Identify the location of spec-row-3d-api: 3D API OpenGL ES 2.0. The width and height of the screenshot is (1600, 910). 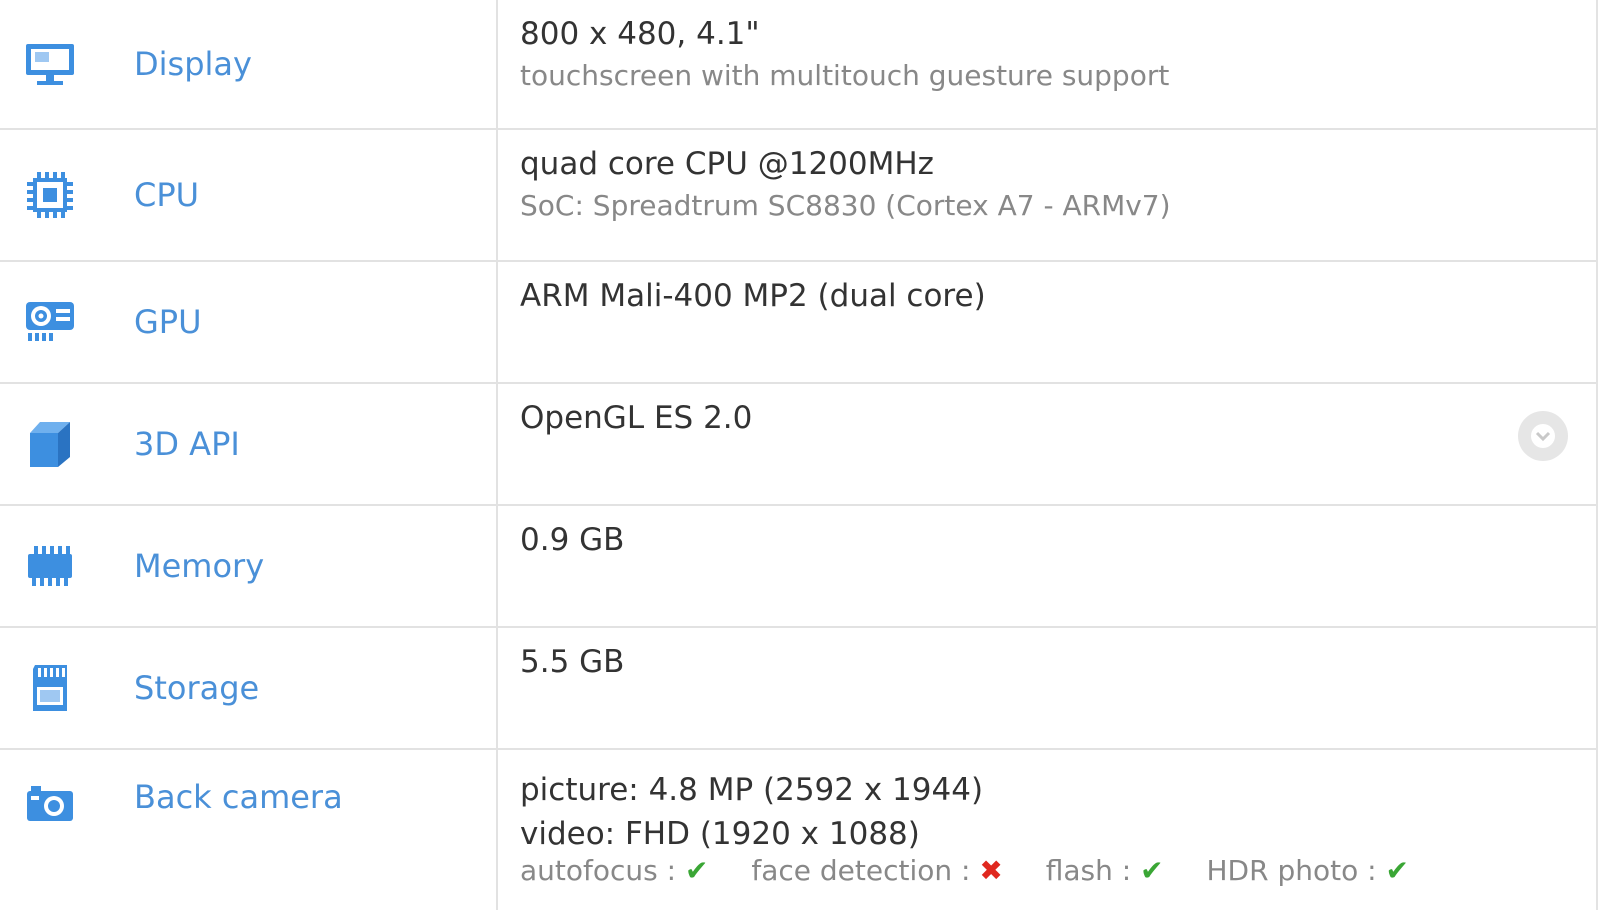
(798, 445).